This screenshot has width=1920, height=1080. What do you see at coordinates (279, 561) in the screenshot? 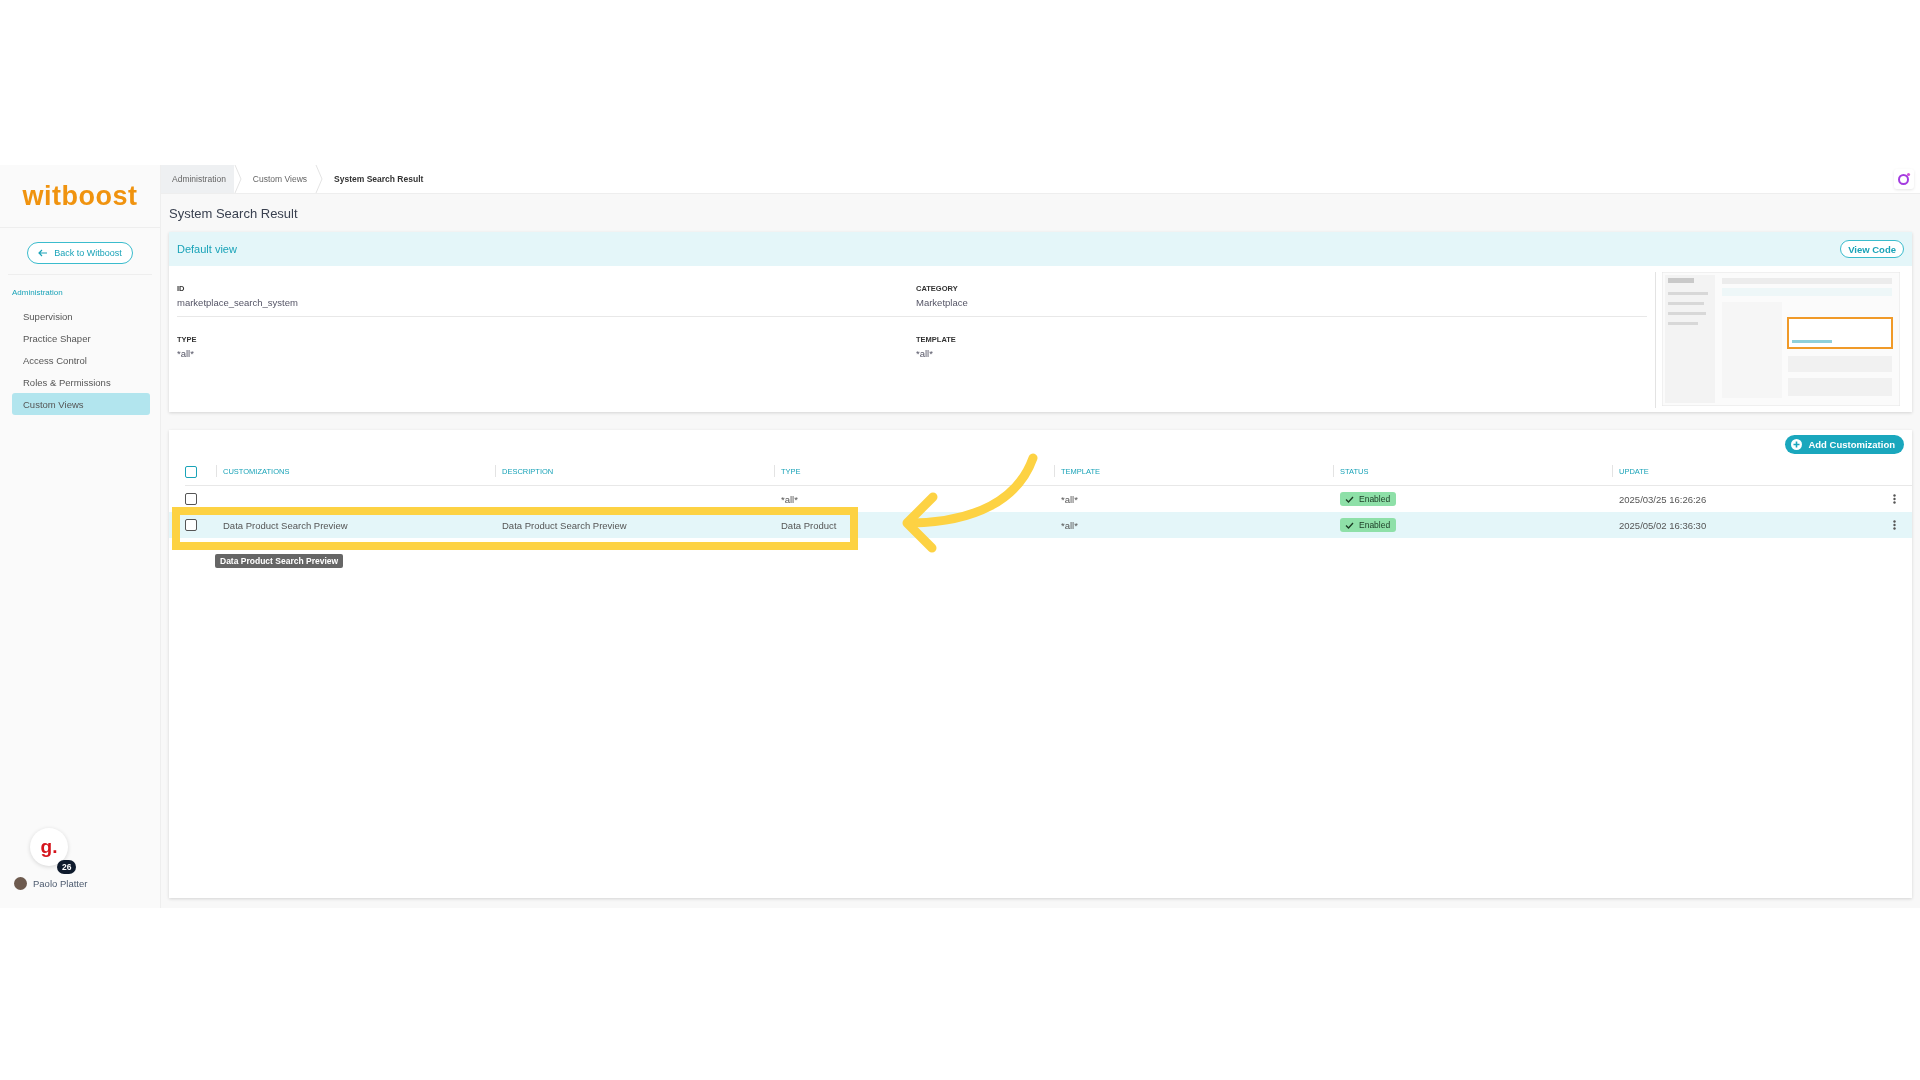
I see `tooltip: Data Product Search Preview` at bounding box center [279, 561].